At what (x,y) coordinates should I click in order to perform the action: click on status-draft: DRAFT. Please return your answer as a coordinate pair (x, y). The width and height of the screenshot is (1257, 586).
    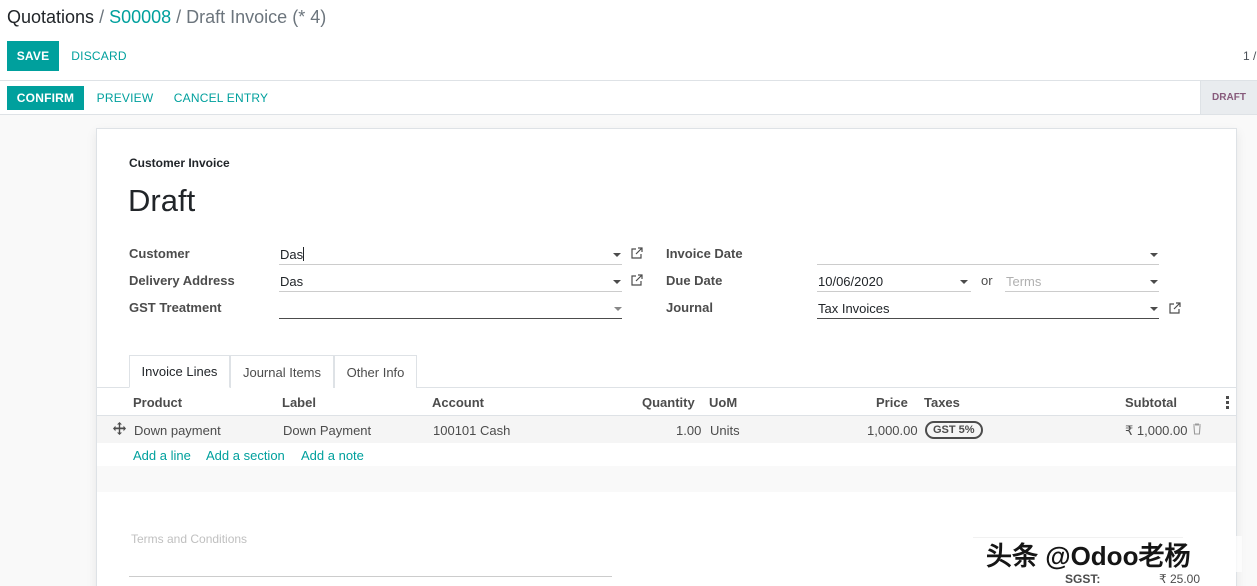
    Looking at the image, I should click on (1228, 97).